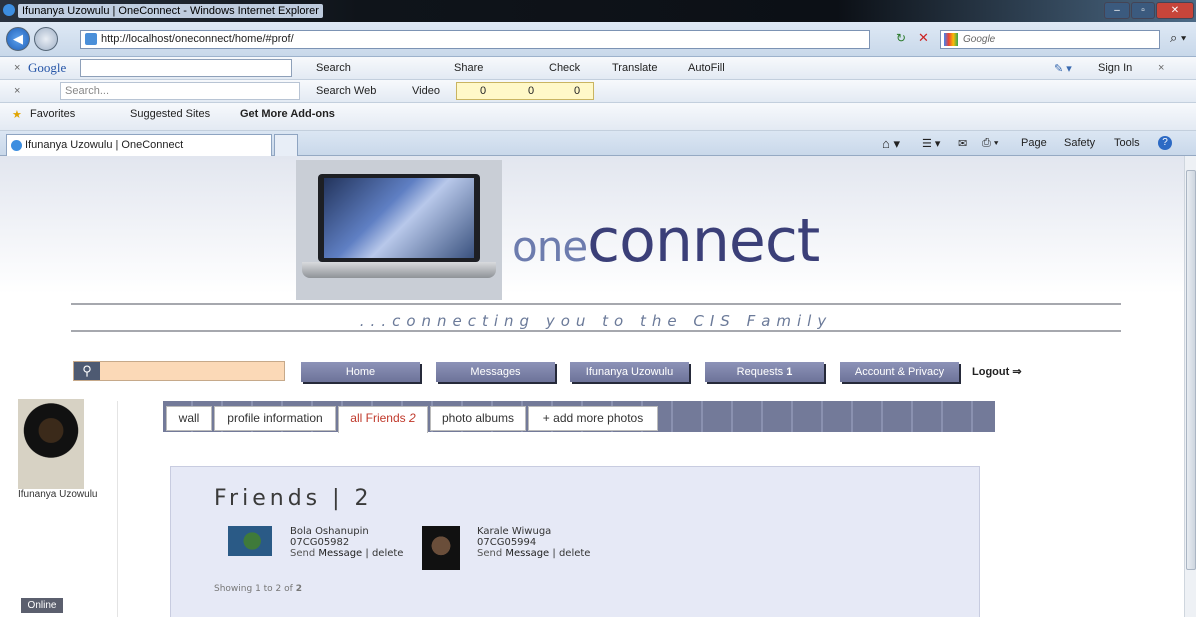 This screenshot has width=1196, height=617. What do you see at coordinates (170, 114) in the screenshot?
I see `suggested-sites-link: Suggested Sites` at bounding box center [170, 114].